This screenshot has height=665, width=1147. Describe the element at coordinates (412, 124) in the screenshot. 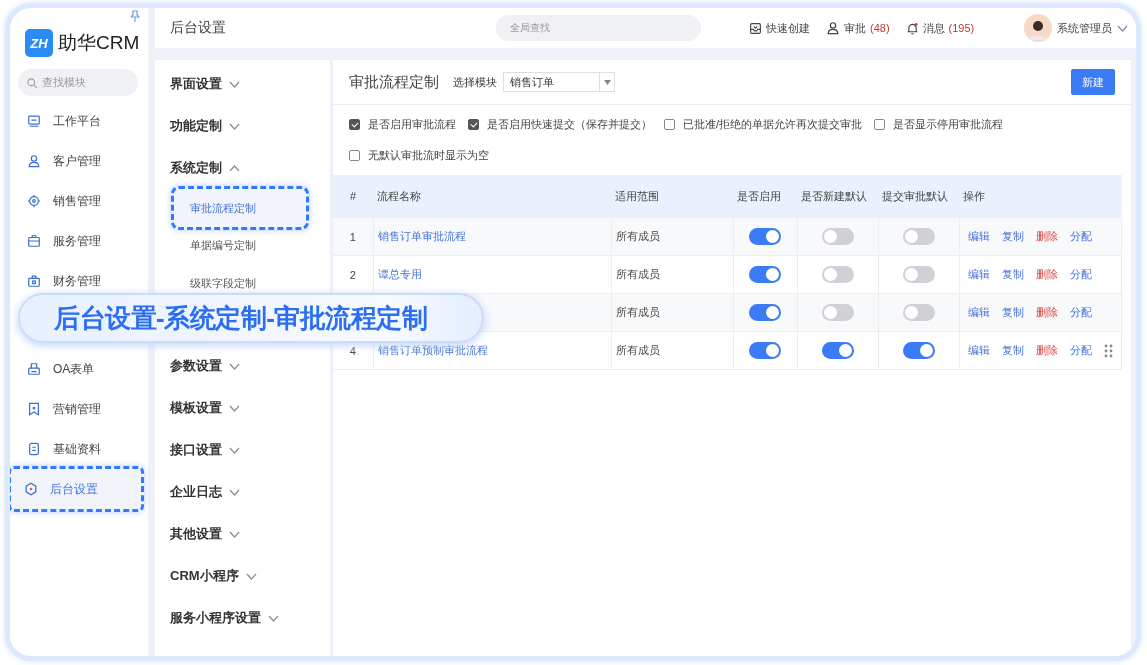

I see `option-label: 是否启用审批流程` at that location.